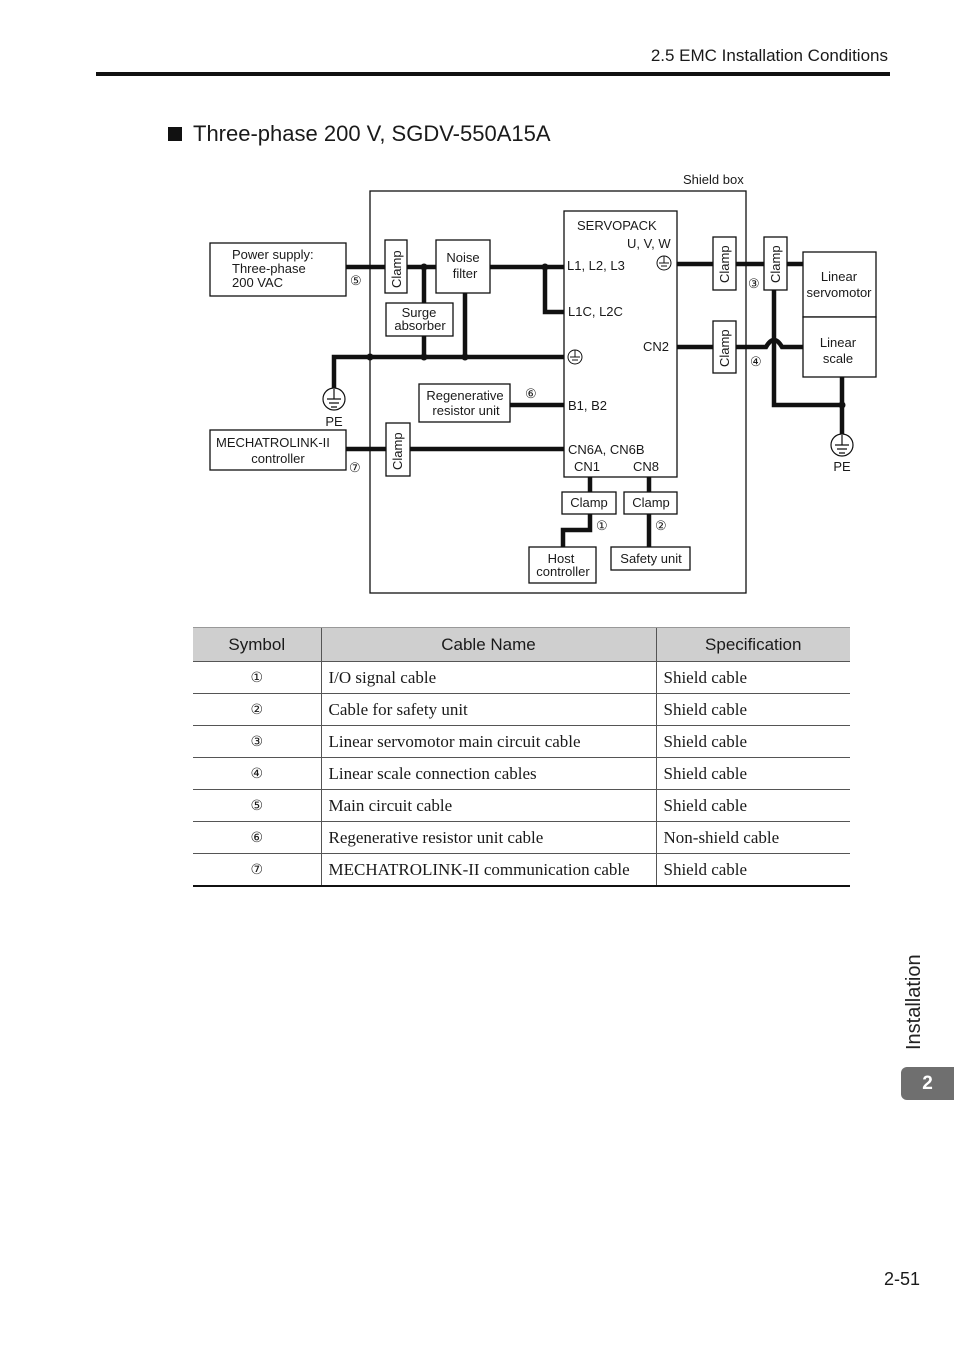  I want to click on table-row: ⑤ Main circuit cable Shield cable, so click(521, 805).